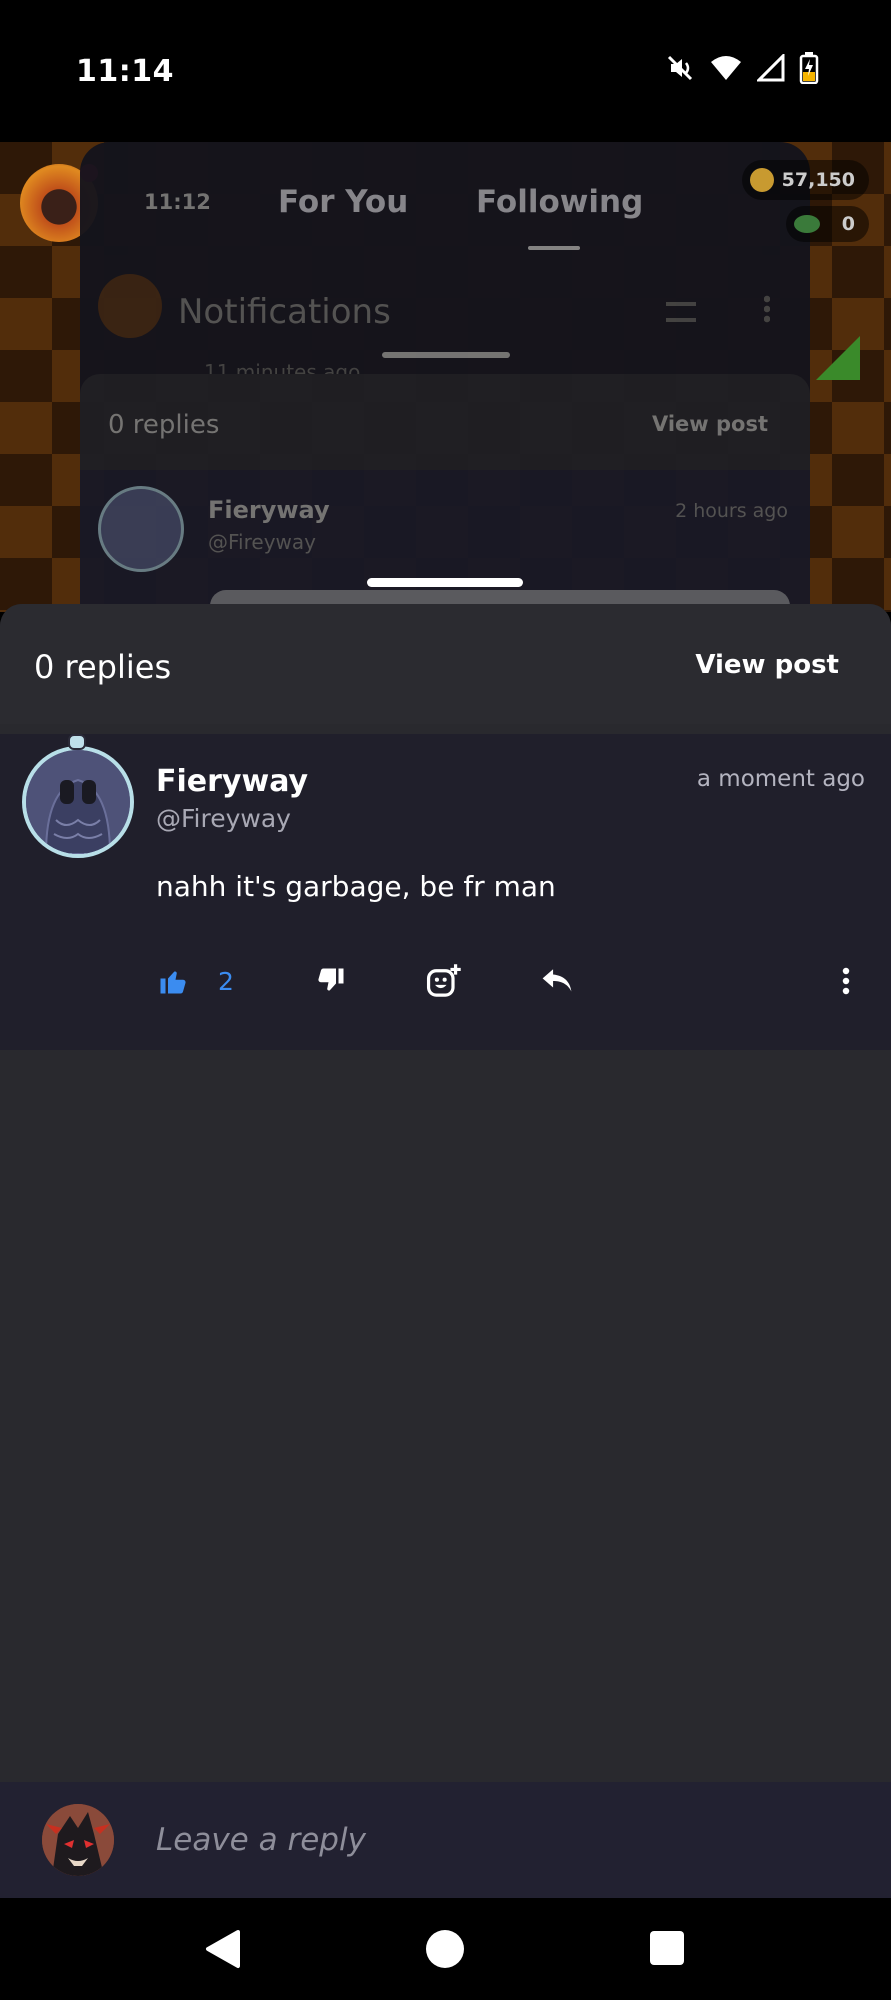 The width and height of the screenshot is (891, 2000). I want to click on sheet-drag-handle, so click(445, 582).